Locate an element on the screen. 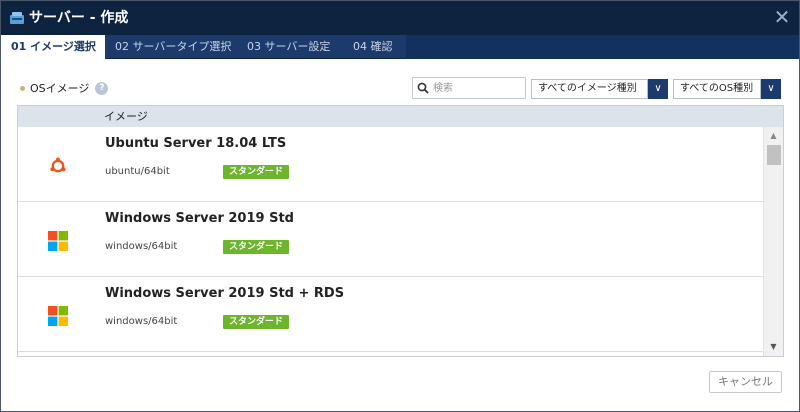 This screenshot has height=412, width=800. image-type-dropdown-arrow: ∨ is located at coordinates (658, 89).